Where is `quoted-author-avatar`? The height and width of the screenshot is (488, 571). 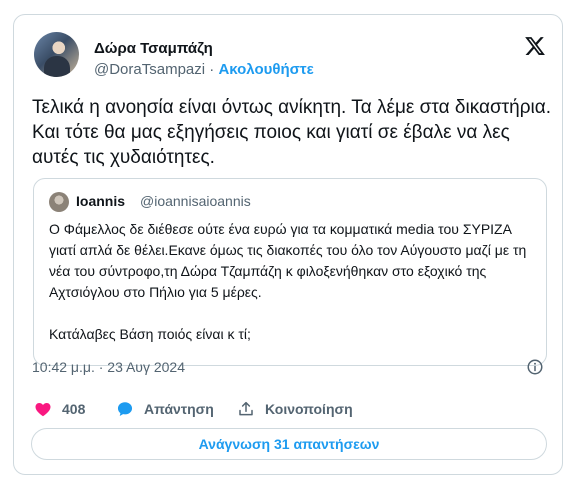 quoted-author-avatar is located at coordinates (59, 202).